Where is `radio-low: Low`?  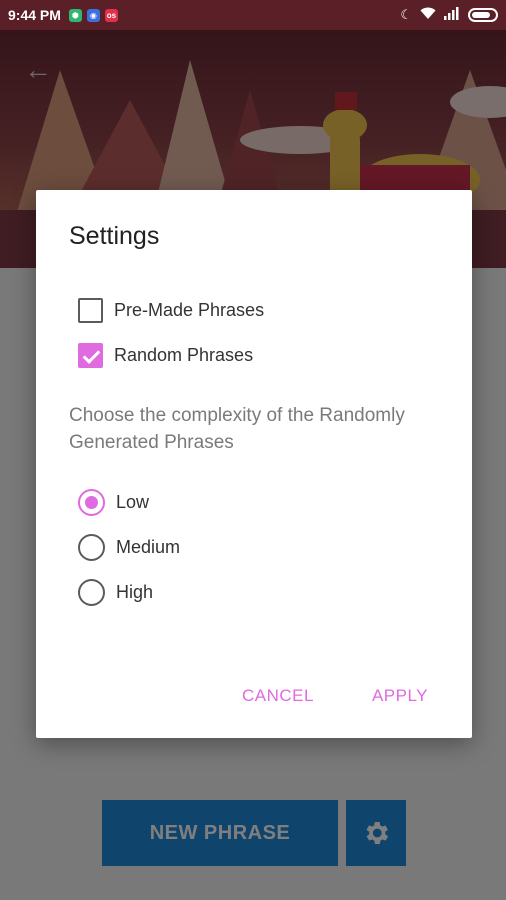
radio-low: Low is located at coordinates (113, 502).